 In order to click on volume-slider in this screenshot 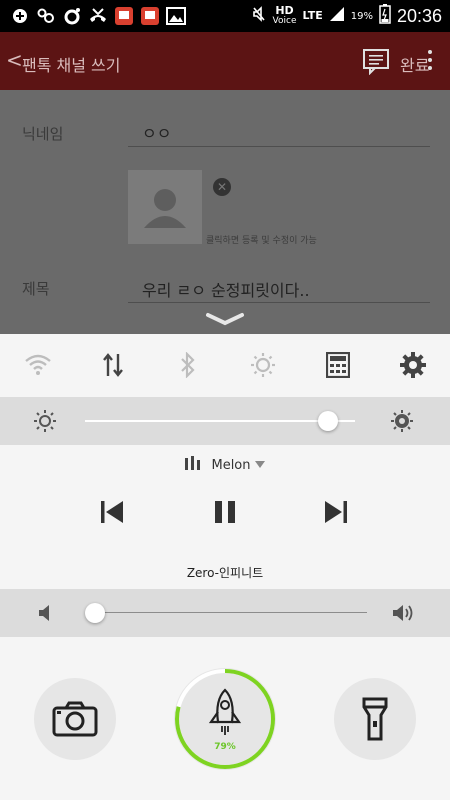, I will do `click(231, 612)`.